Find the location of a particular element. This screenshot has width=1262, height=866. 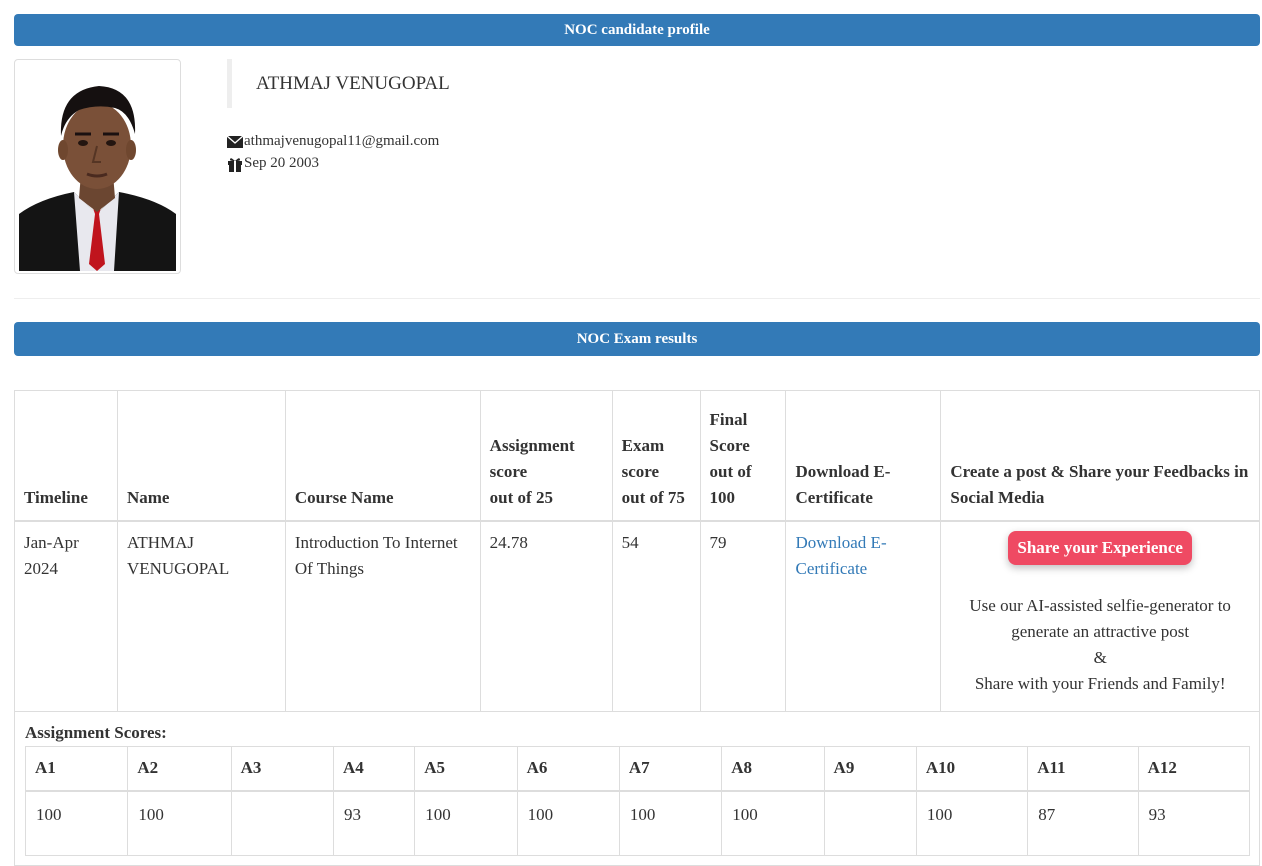

assignment-header-row: A1 A2 A3 A4 A5 A6 A7 A8 A9 A10 A11 A12 is located at coordinates (637, 768).